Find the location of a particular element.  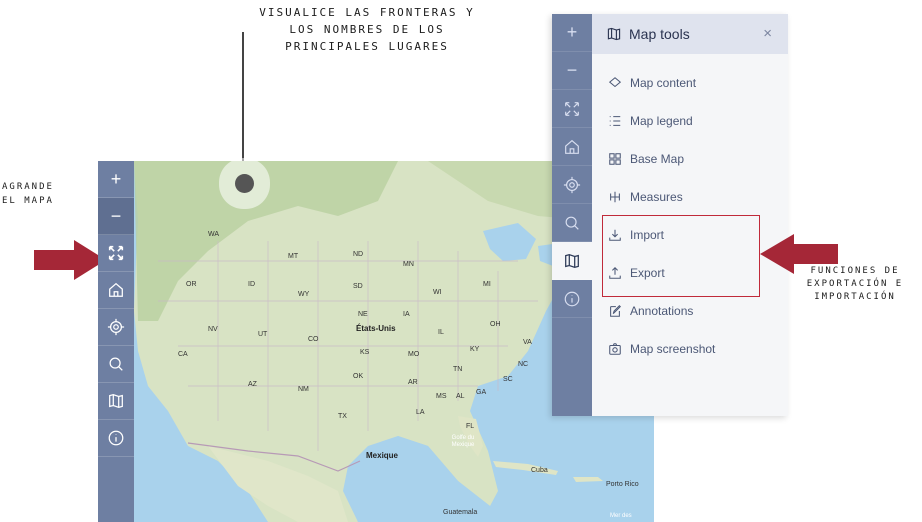

menu-item-label: Base Map is located at coordinates (657, 159).